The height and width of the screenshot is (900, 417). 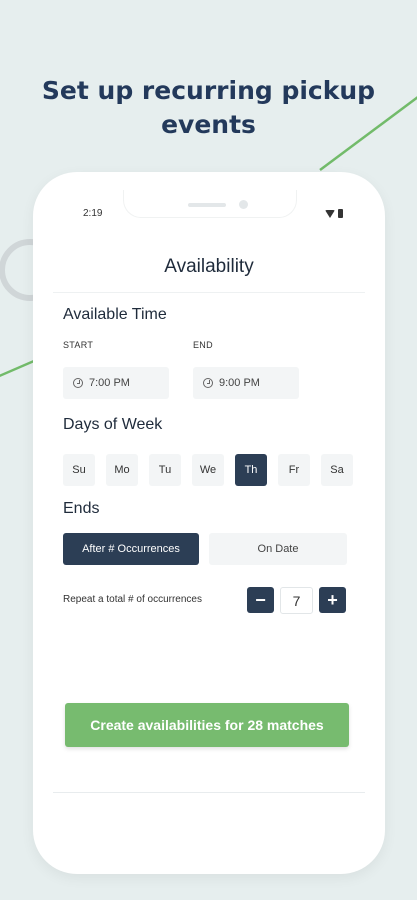 I want to click on start-time-field: 7:00 PM, so click(x=116, y=383).